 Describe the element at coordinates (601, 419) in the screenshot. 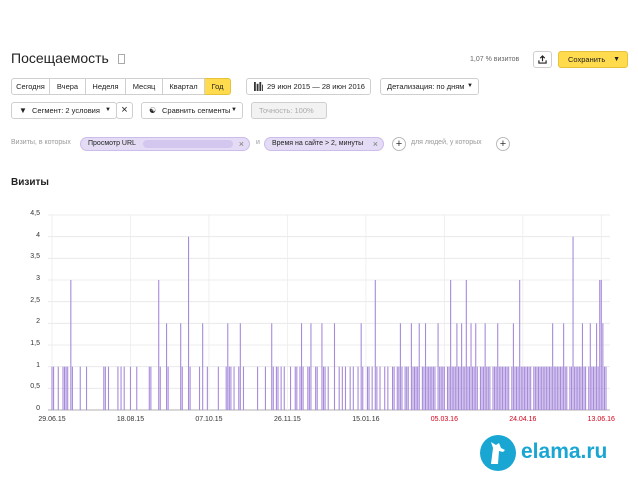

I see `x-tick-label: 13.06.16` at that location.